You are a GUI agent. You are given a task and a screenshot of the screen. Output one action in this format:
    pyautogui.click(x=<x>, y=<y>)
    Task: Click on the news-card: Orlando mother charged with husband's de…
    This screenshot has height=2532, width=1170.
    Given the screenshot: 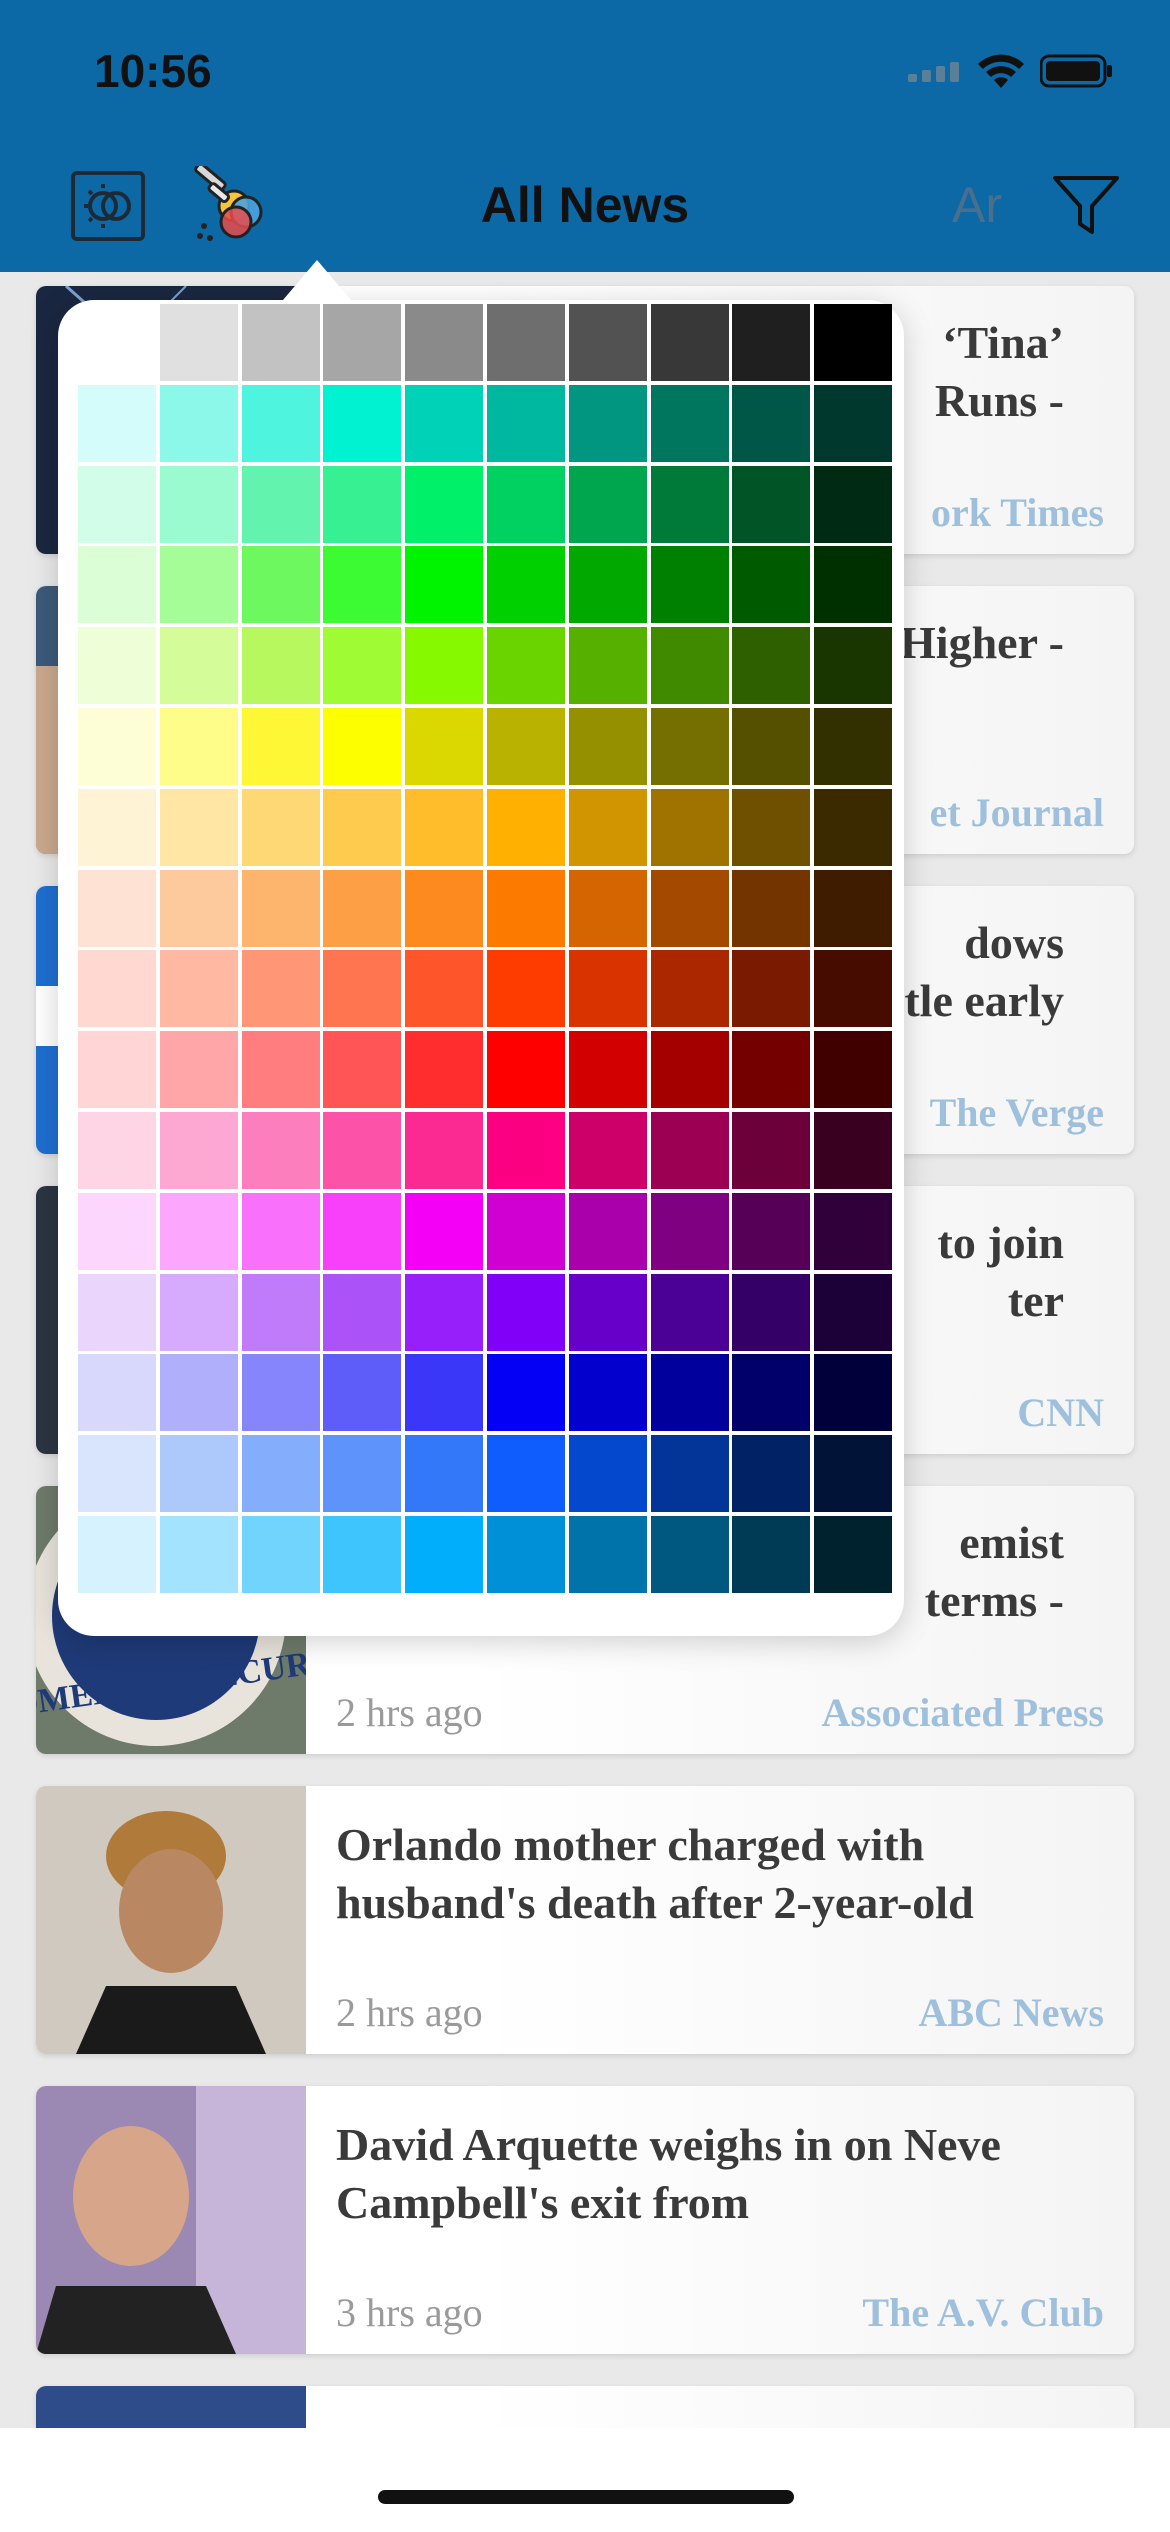 What is the action you would take?
    pyautogui.click(x=585, y=1920)
    